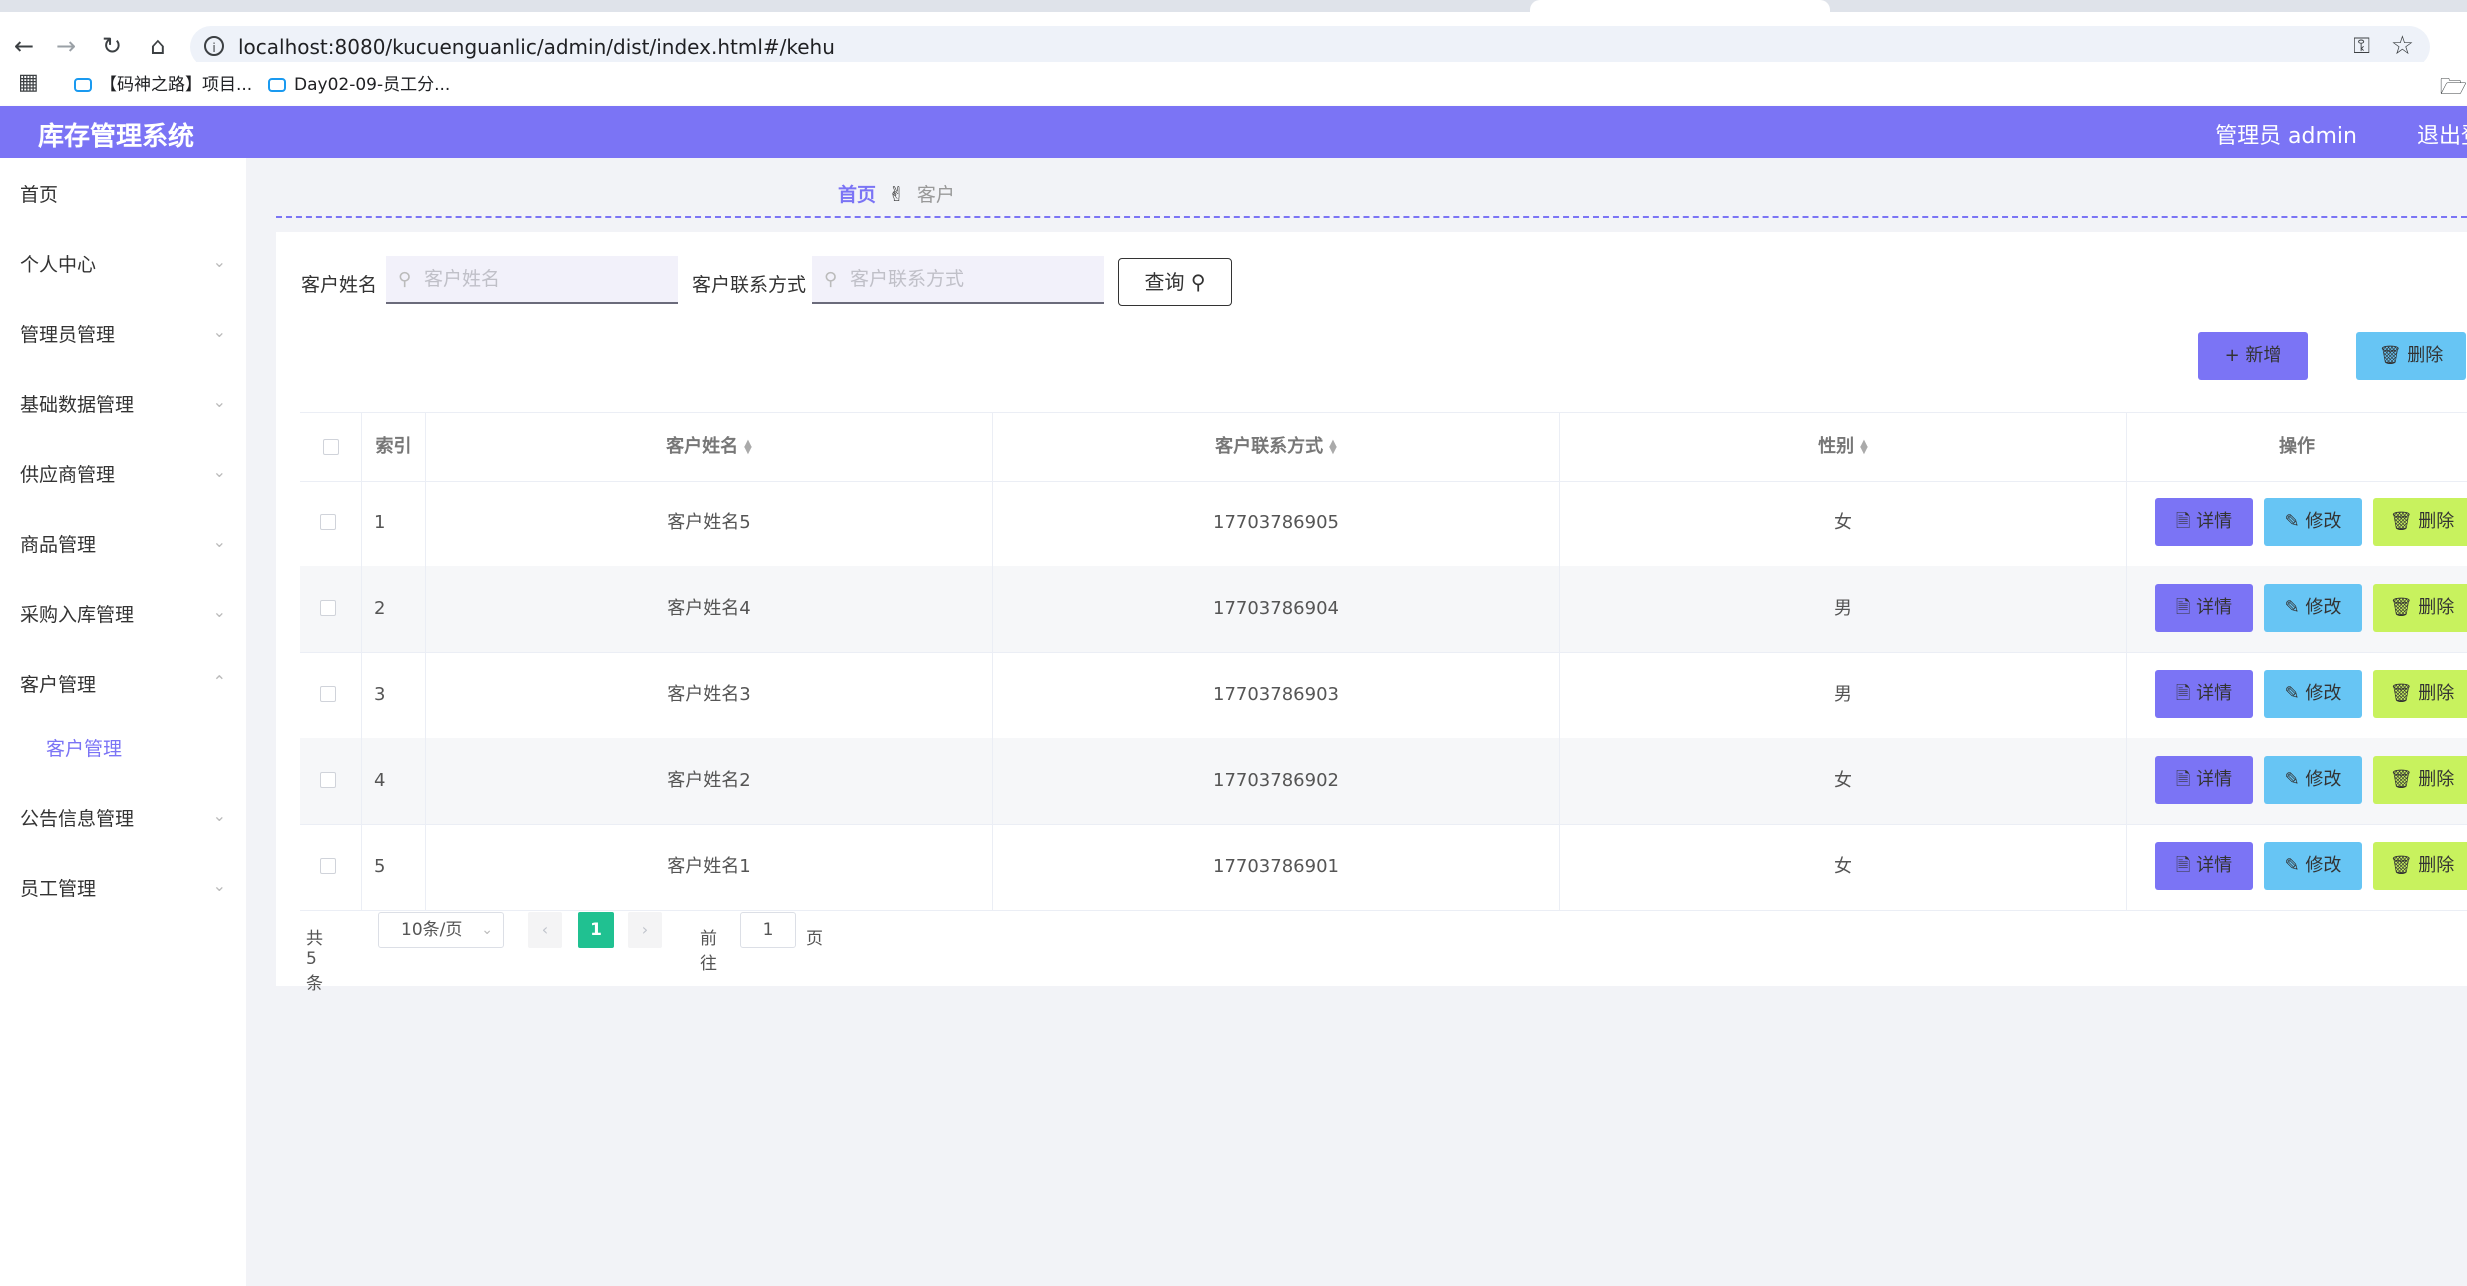 Image resolution: width=2467 pixels, height=1286 pixels. I want to click on detail-label: 详情, so click(2214, 865).